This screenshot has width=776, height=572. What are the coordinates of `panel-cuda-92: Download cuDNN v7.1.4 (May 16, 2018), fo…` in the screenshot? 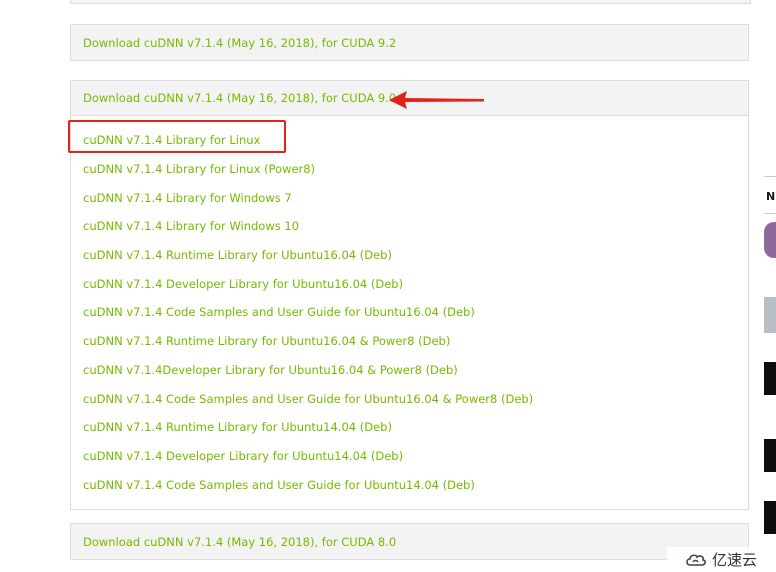 It's located at (409, 42).